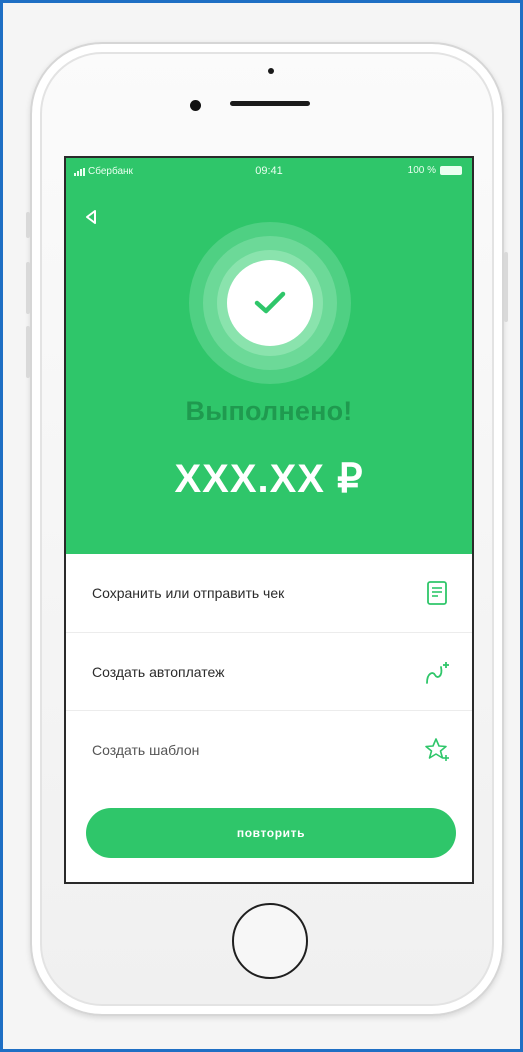 Image resolution: width=523 pixels, height=1052 pixels. Describe the element at coordinates (146, 749) in the screenshot. I see `create-template-label: Создать шаблон` at that location.